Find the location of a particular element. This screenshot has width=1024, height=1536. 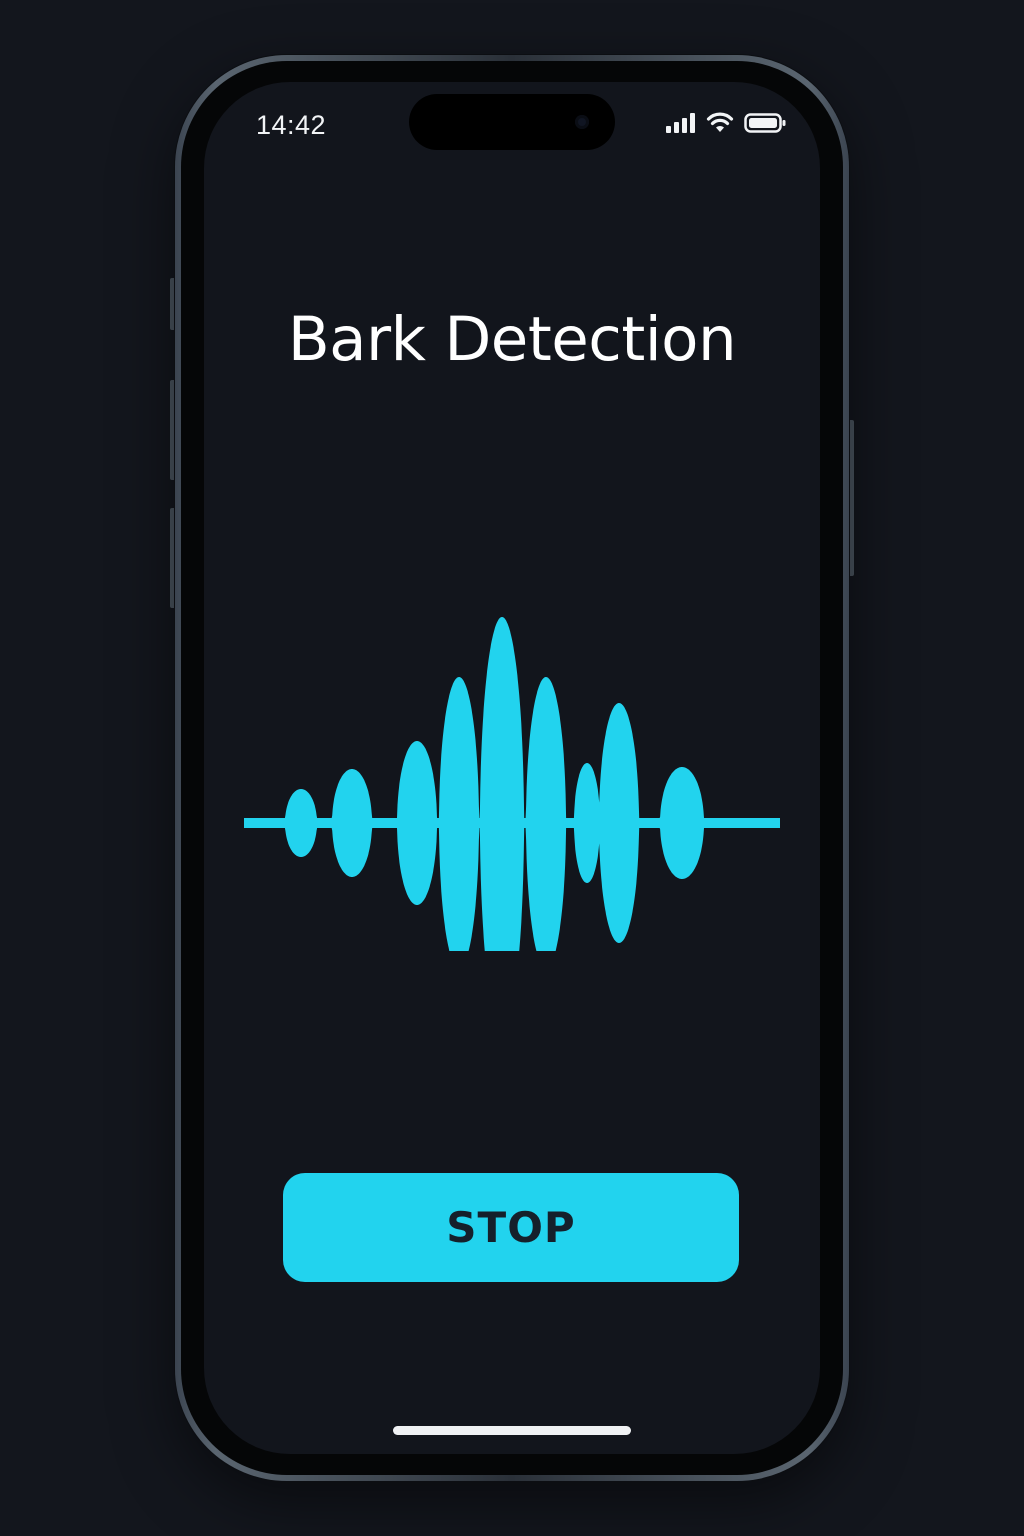

dynamic-island is located at coordinates (512, 122).